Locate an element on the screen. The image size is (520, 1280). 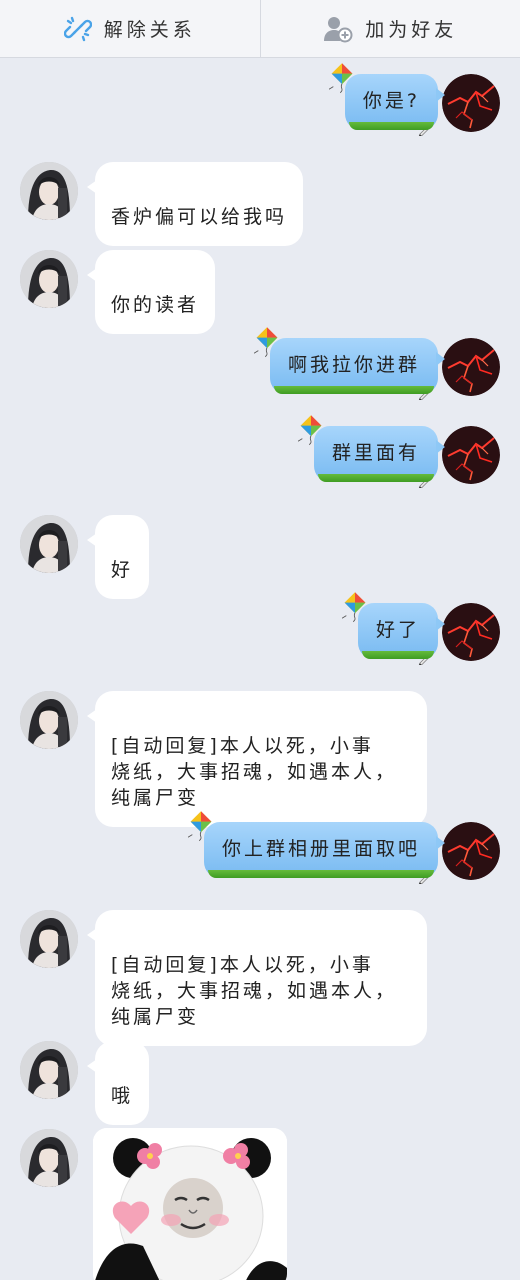
message-bubble-outgoing: 群里面有 is located at coordinates (380, 454).